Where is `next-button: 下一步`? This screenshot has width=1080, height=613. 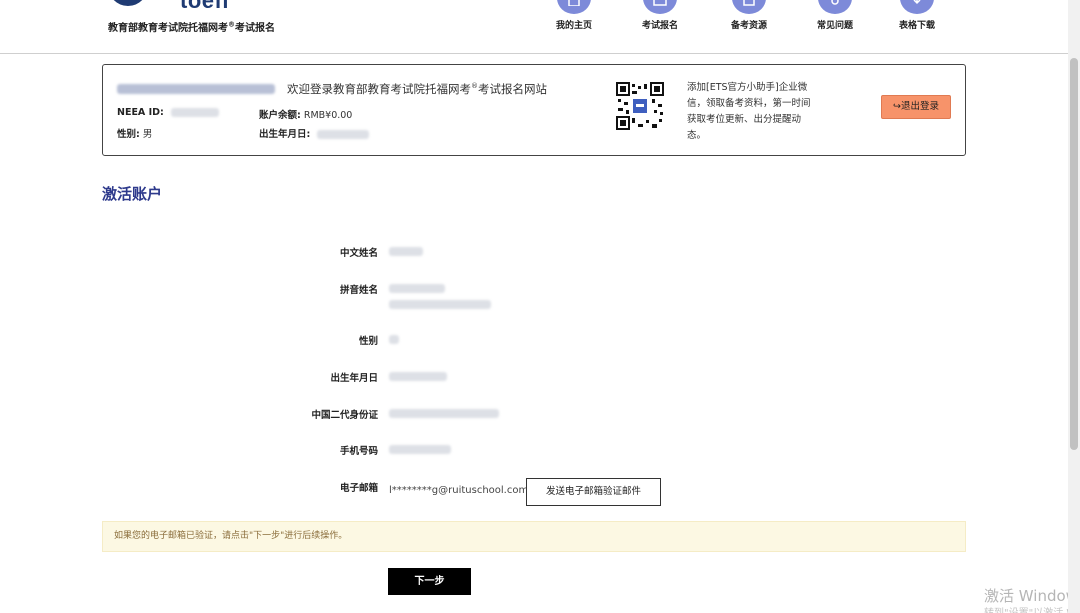
next-button: 下一步 is located at coordinates (429, 581).